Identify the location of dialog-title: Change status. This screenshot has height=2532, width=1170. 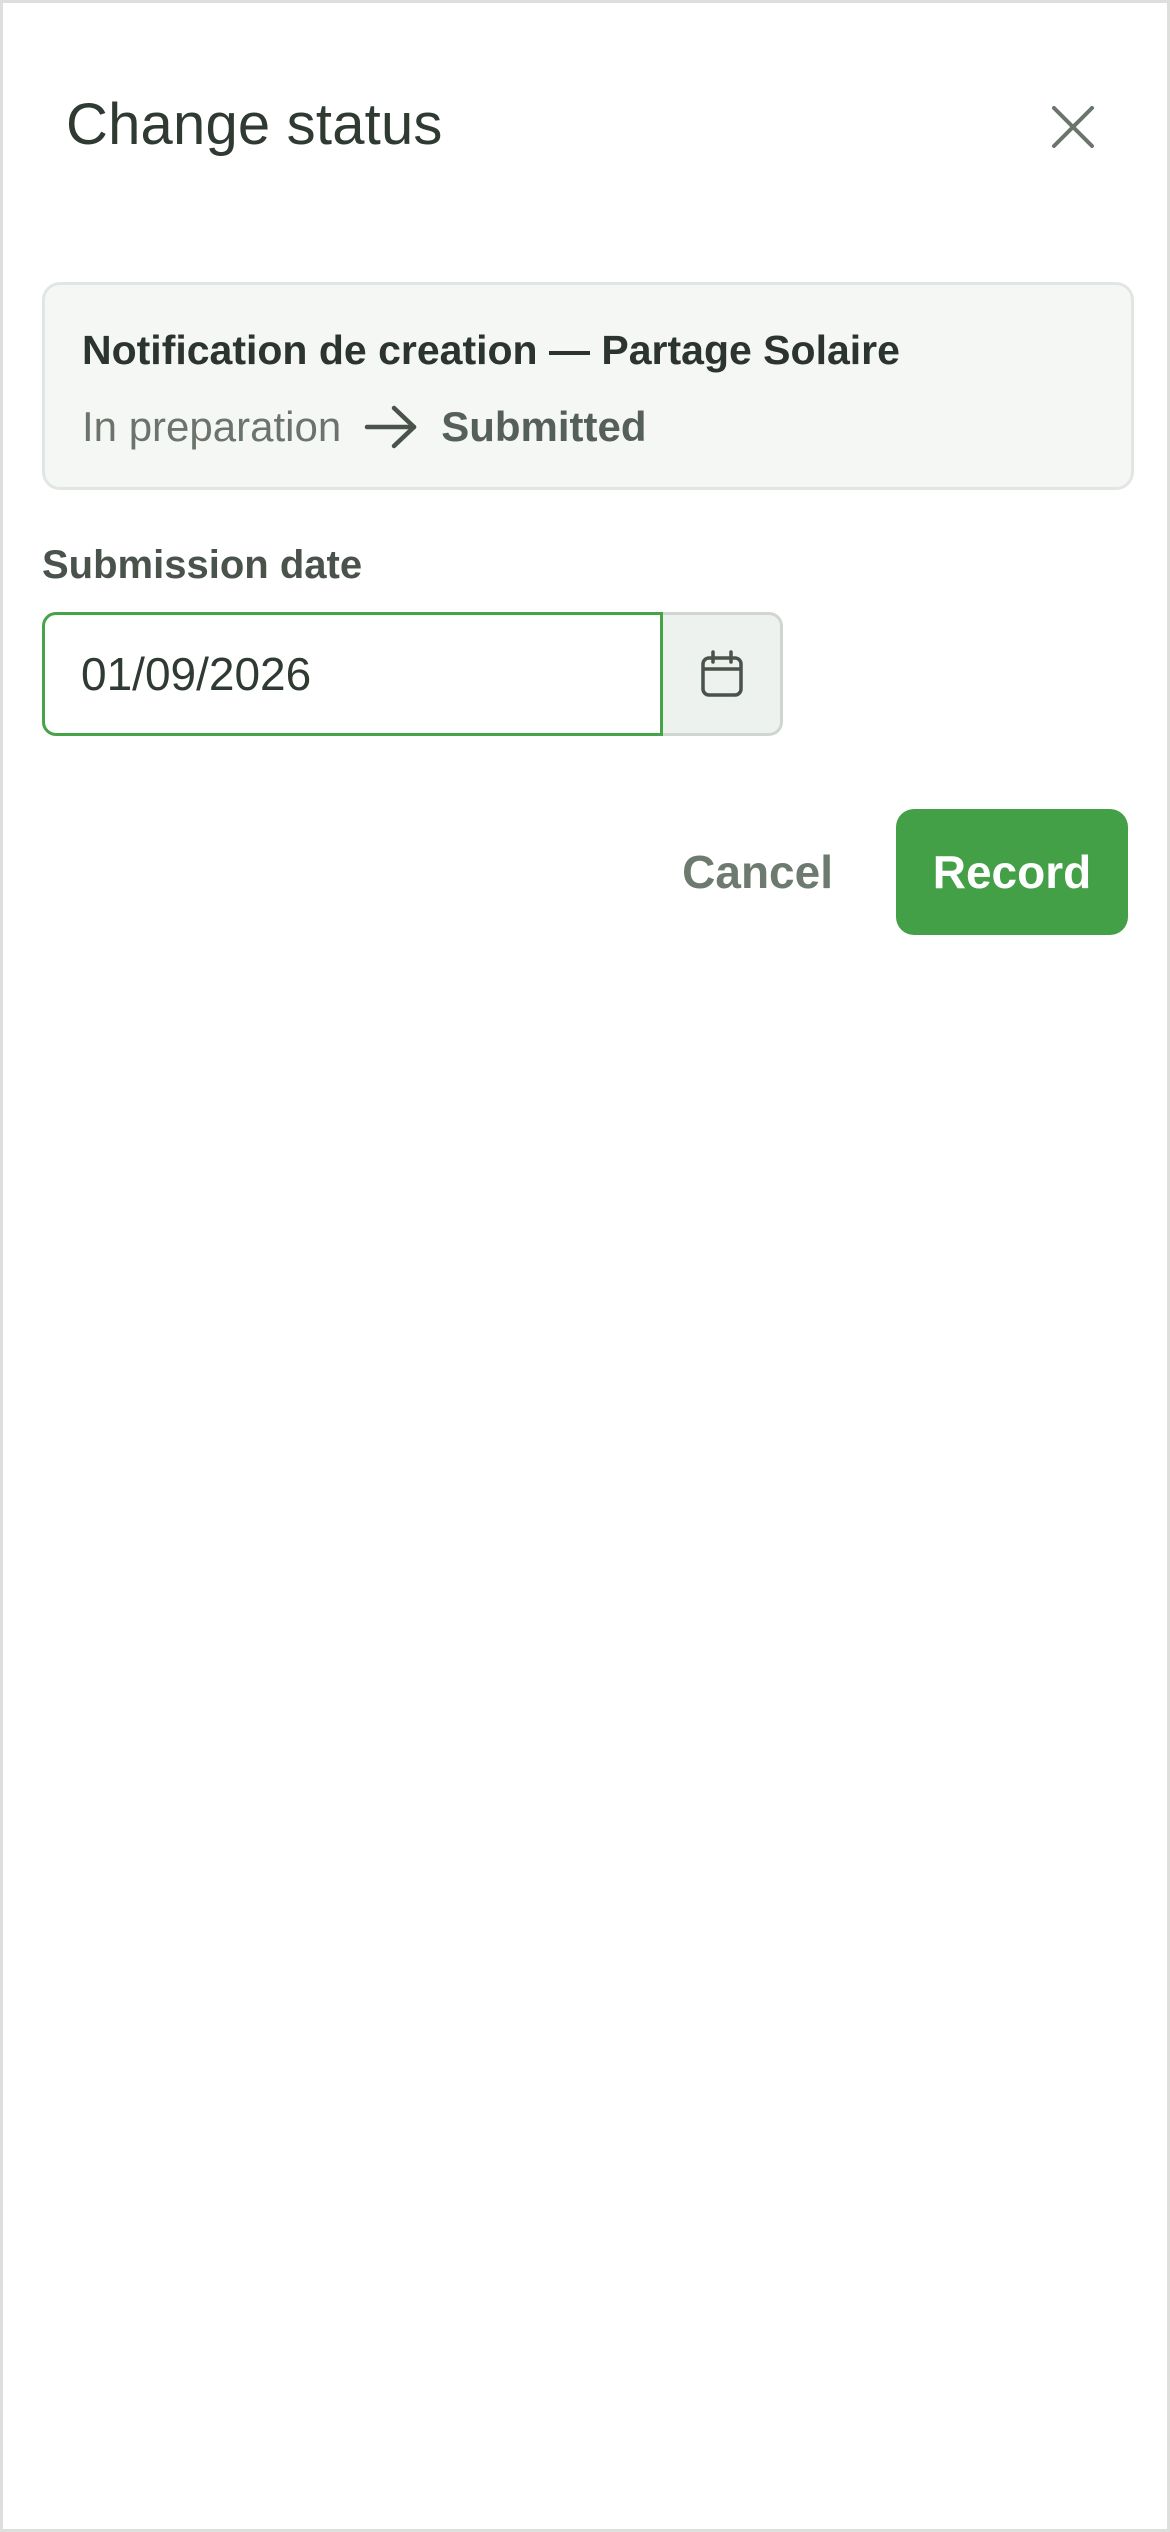
(254, 124).